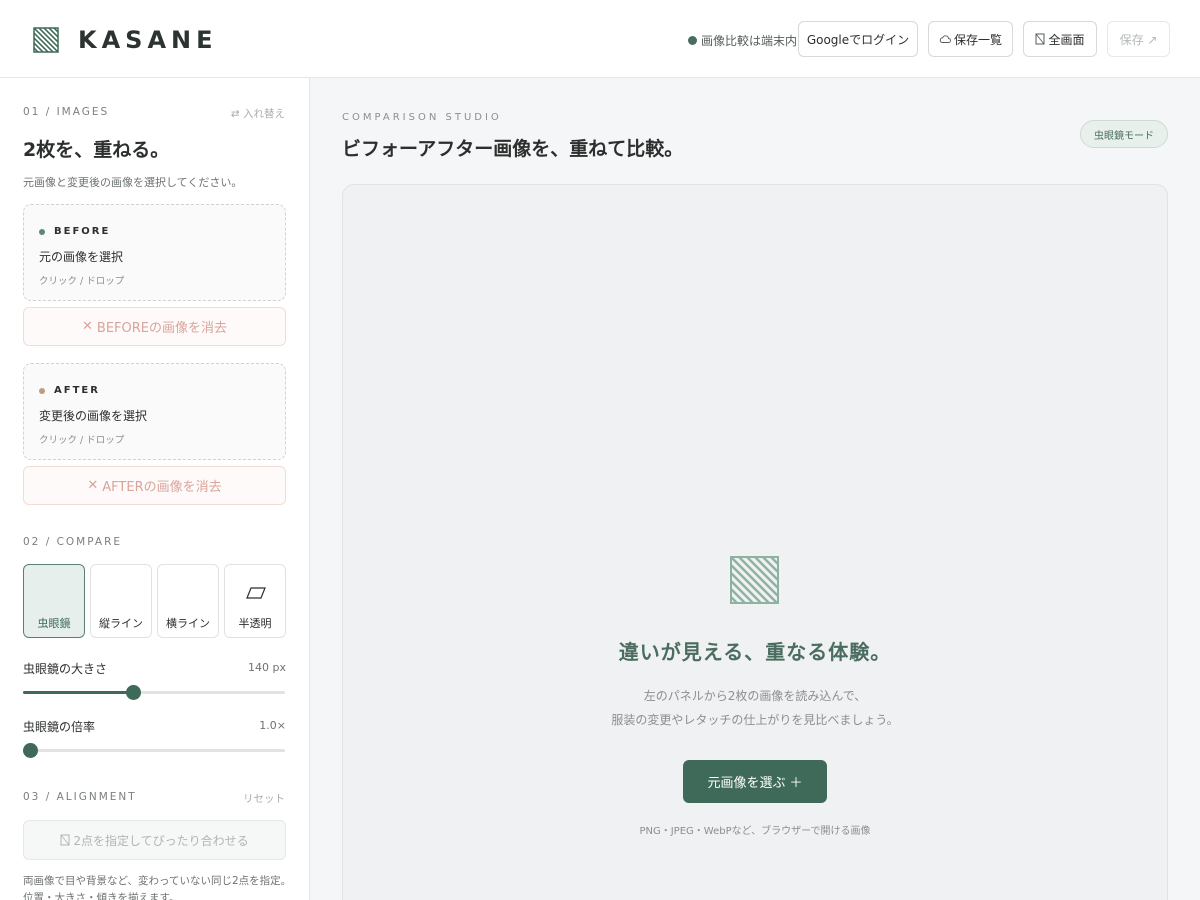 Image resolution: width=1200 pixels, height=900 pixels. I want to click on before-dropzone: BEFORE 元の画像を選択 クリック / ドロップ, so click(154, 252).